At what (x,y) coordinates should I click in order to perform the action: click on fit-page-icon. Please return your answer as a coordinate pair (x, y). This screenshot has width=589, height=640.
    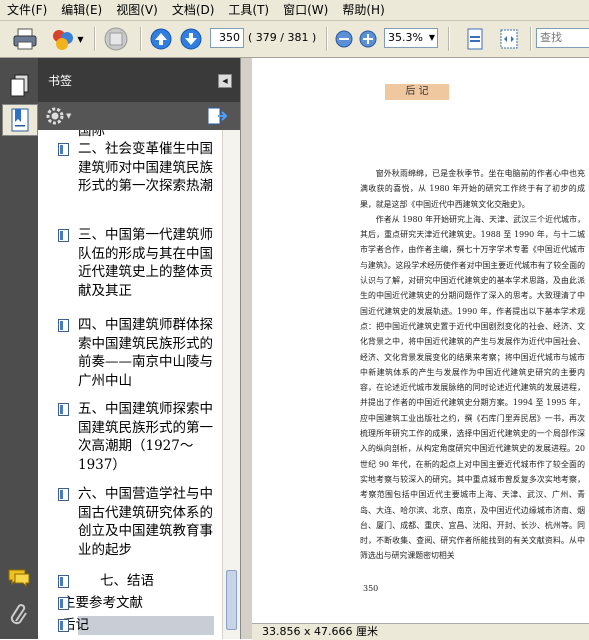
    Looking at the image, I should click on (475, 39).